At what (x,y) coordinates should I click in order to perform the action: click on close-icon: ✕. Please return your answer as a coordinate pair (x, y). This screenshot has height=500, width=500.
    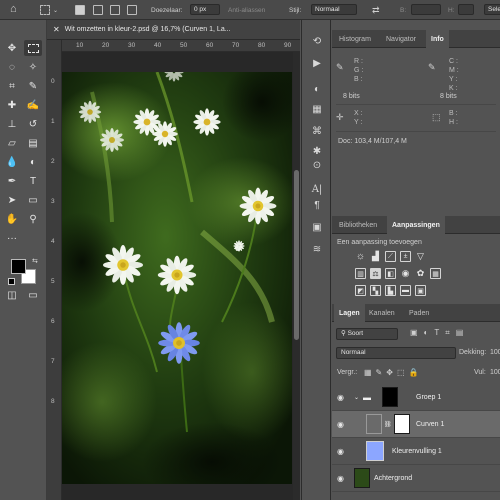
    Looking at the image, I should click on (56, 29).